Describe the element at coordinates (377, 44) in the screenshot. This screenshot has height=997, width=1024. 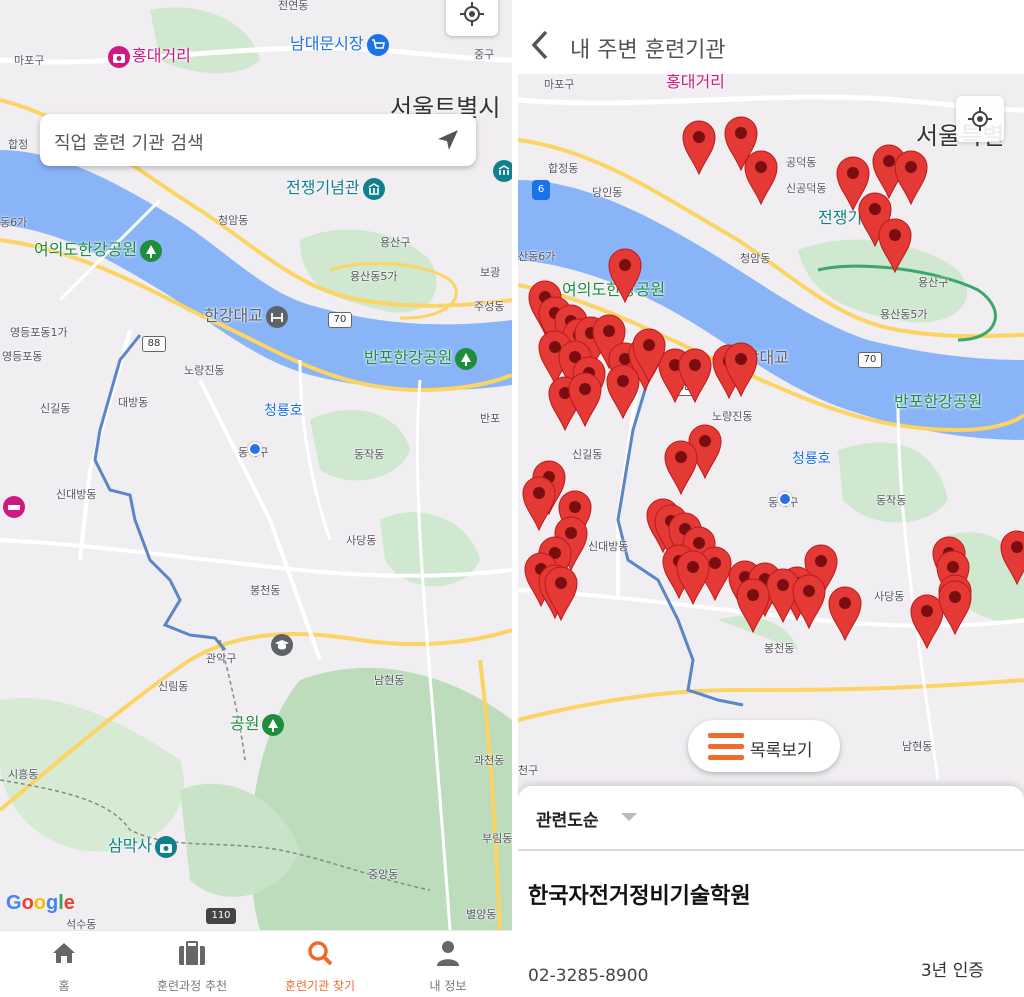
I see `cart-icon` at that location.